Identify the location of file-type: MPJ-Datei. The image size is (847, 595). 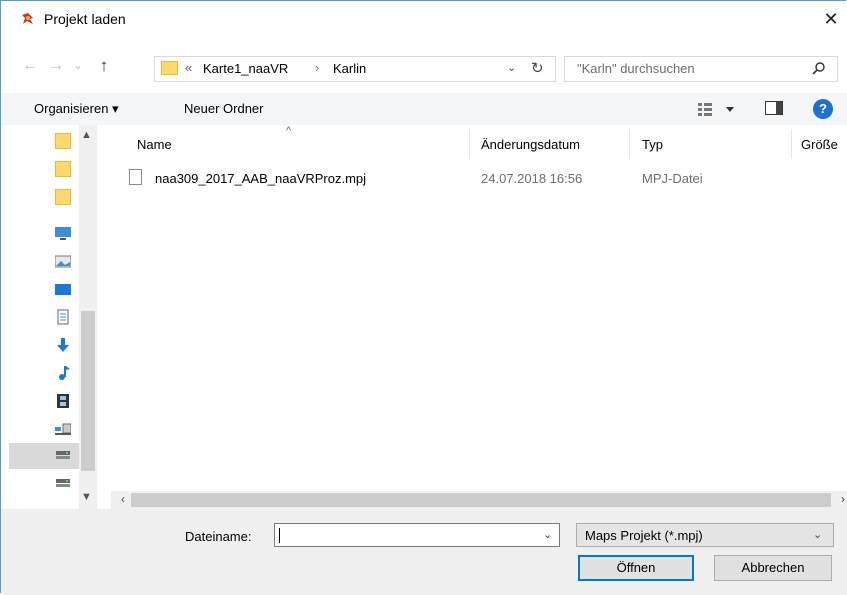
(672, 178).